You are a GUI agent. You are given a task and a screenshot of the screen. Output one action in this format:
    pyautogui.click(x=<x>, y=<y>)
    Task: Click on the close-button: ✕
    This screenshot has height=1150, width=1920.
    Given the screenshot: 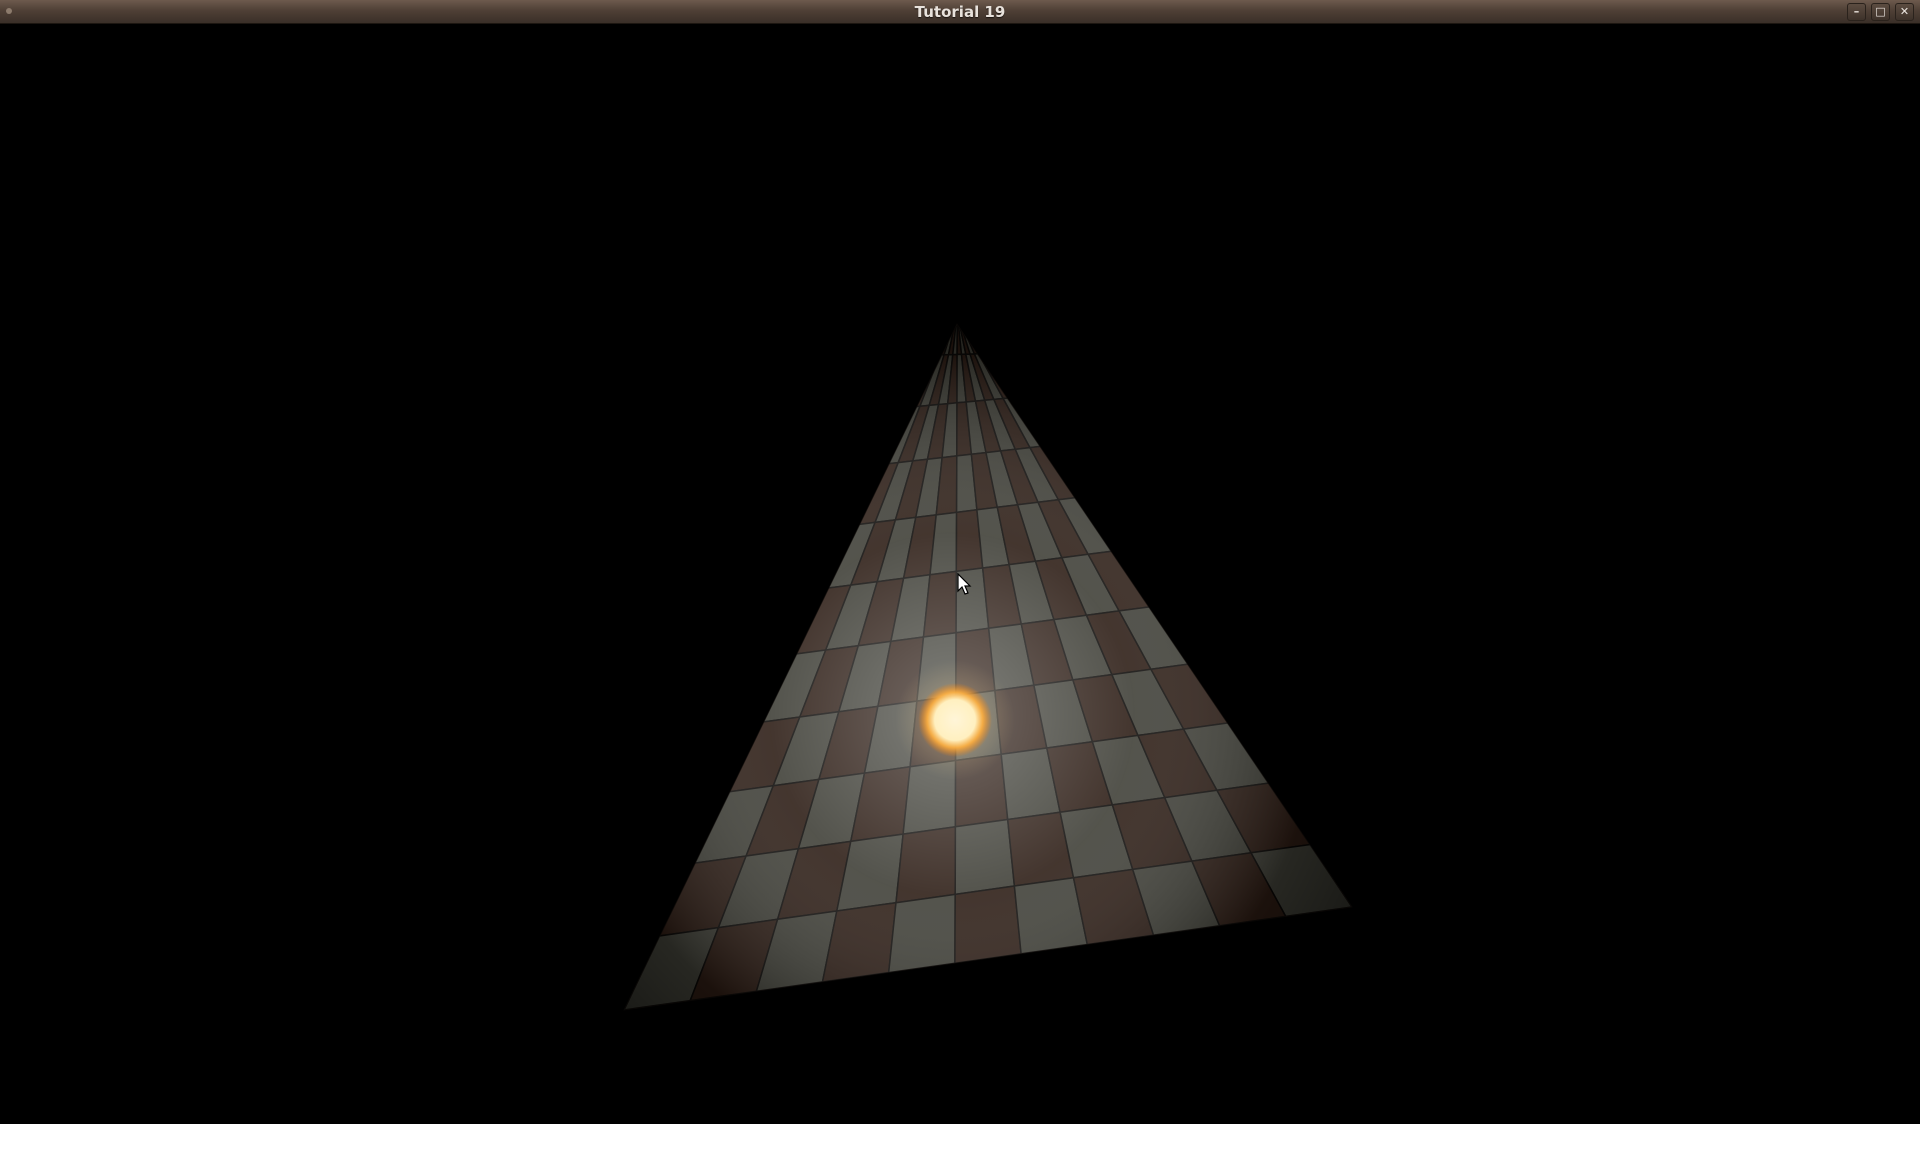 What is the action you would take?
    pyautogui.click(x=1904, y=12)
    